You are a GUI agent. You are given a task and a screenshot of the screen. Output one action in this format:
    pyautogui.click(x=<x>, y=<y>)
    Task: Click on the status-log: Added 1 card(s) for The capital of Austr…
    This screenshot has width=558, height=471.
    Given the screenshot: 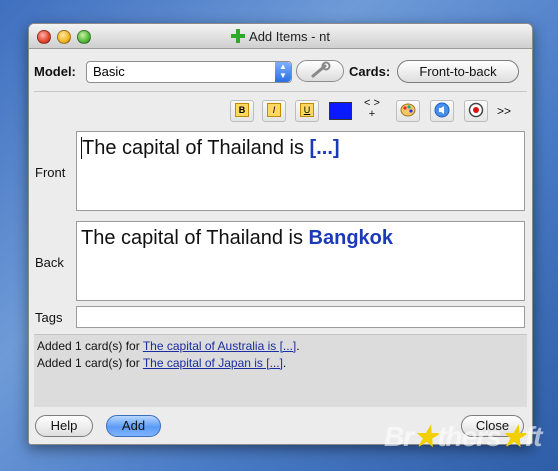 What is the action you would take?
    pyautogui.click(x=280, y=370)
    